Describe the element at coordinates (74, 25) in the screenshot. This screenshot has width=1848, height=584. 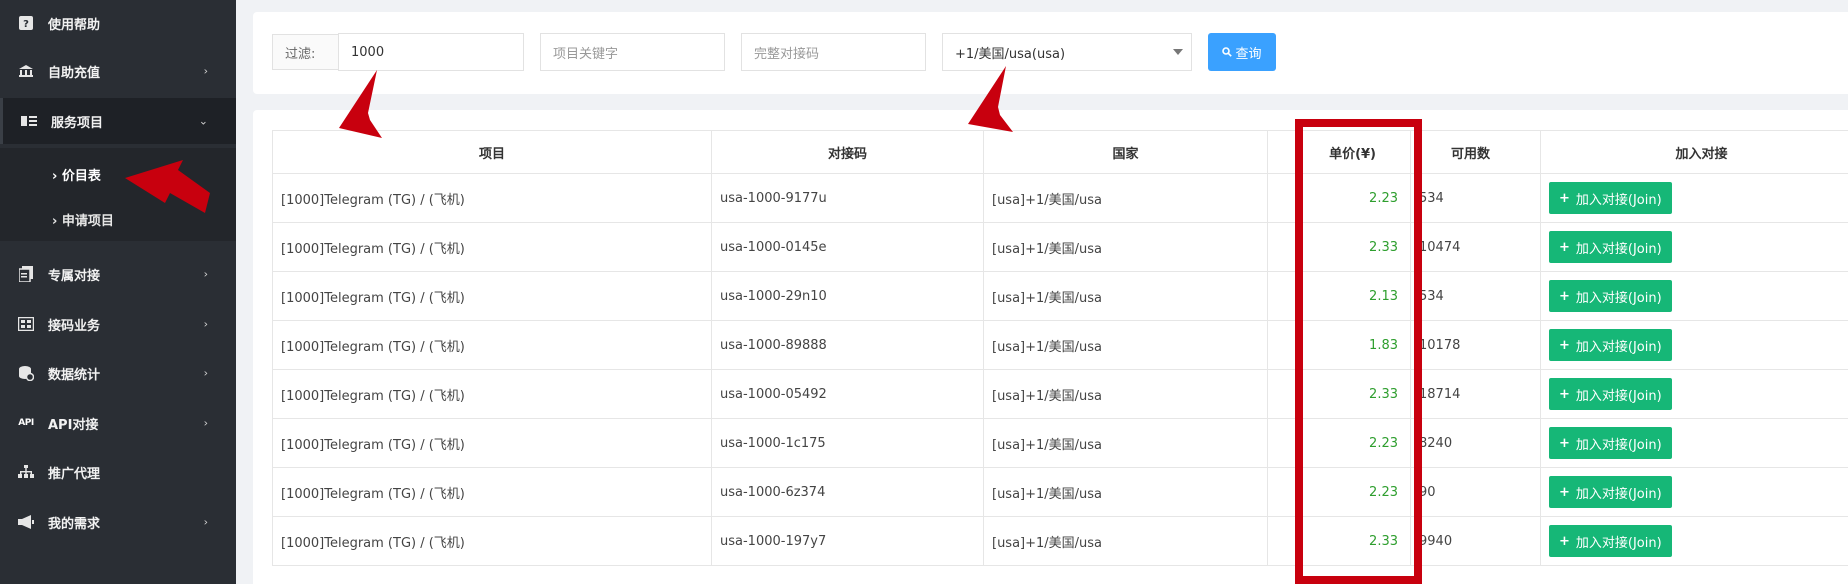
I see `sidebar-item-label: 使用帮助` at that location.